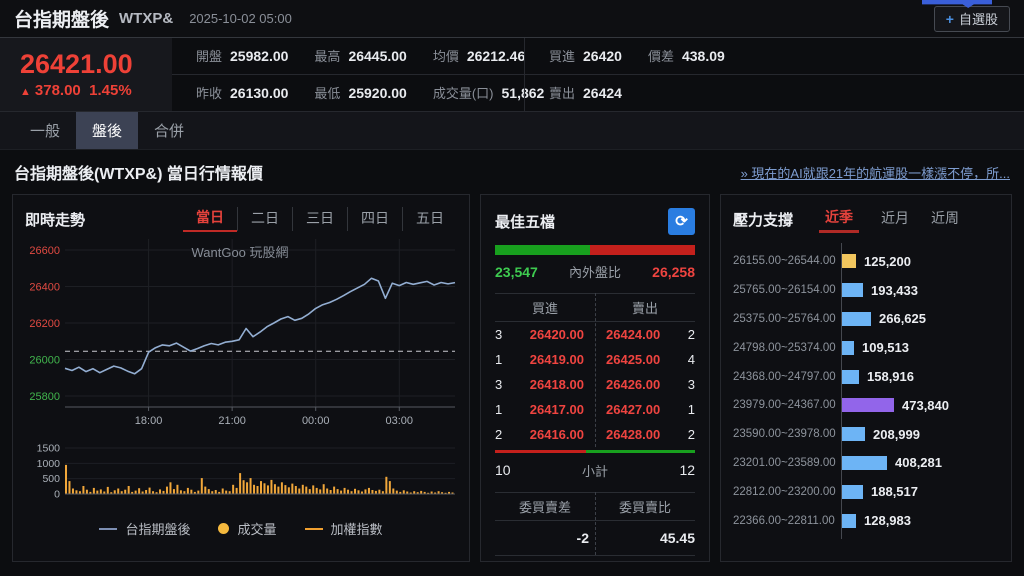 The image size is (1024, 576). Describe the element at coordinates (784, 434) in the screenshot. I see `price-range: 23590.00~23978.00` at that location.